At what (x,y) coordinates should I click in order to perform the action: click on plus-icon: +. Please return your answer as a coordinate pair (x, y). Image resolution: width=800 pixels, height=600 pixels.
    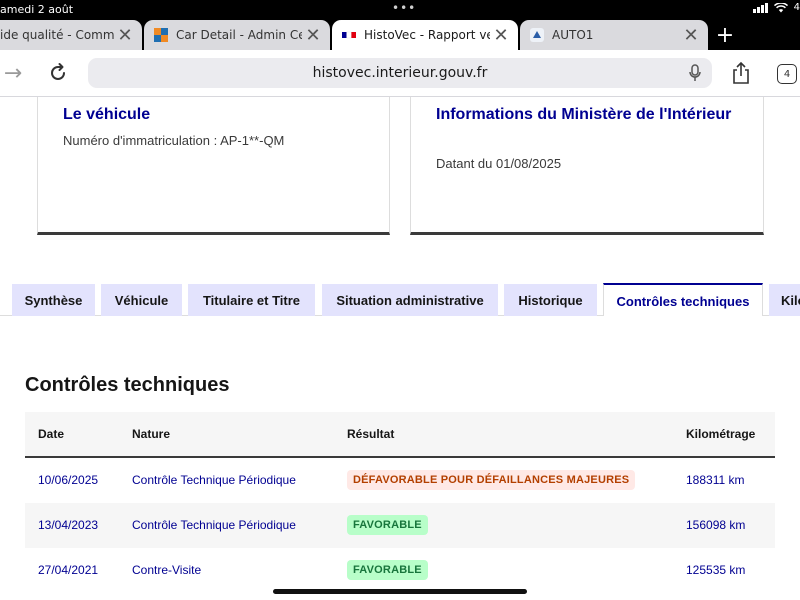
    Looking at the image, I should click on (725, 35).